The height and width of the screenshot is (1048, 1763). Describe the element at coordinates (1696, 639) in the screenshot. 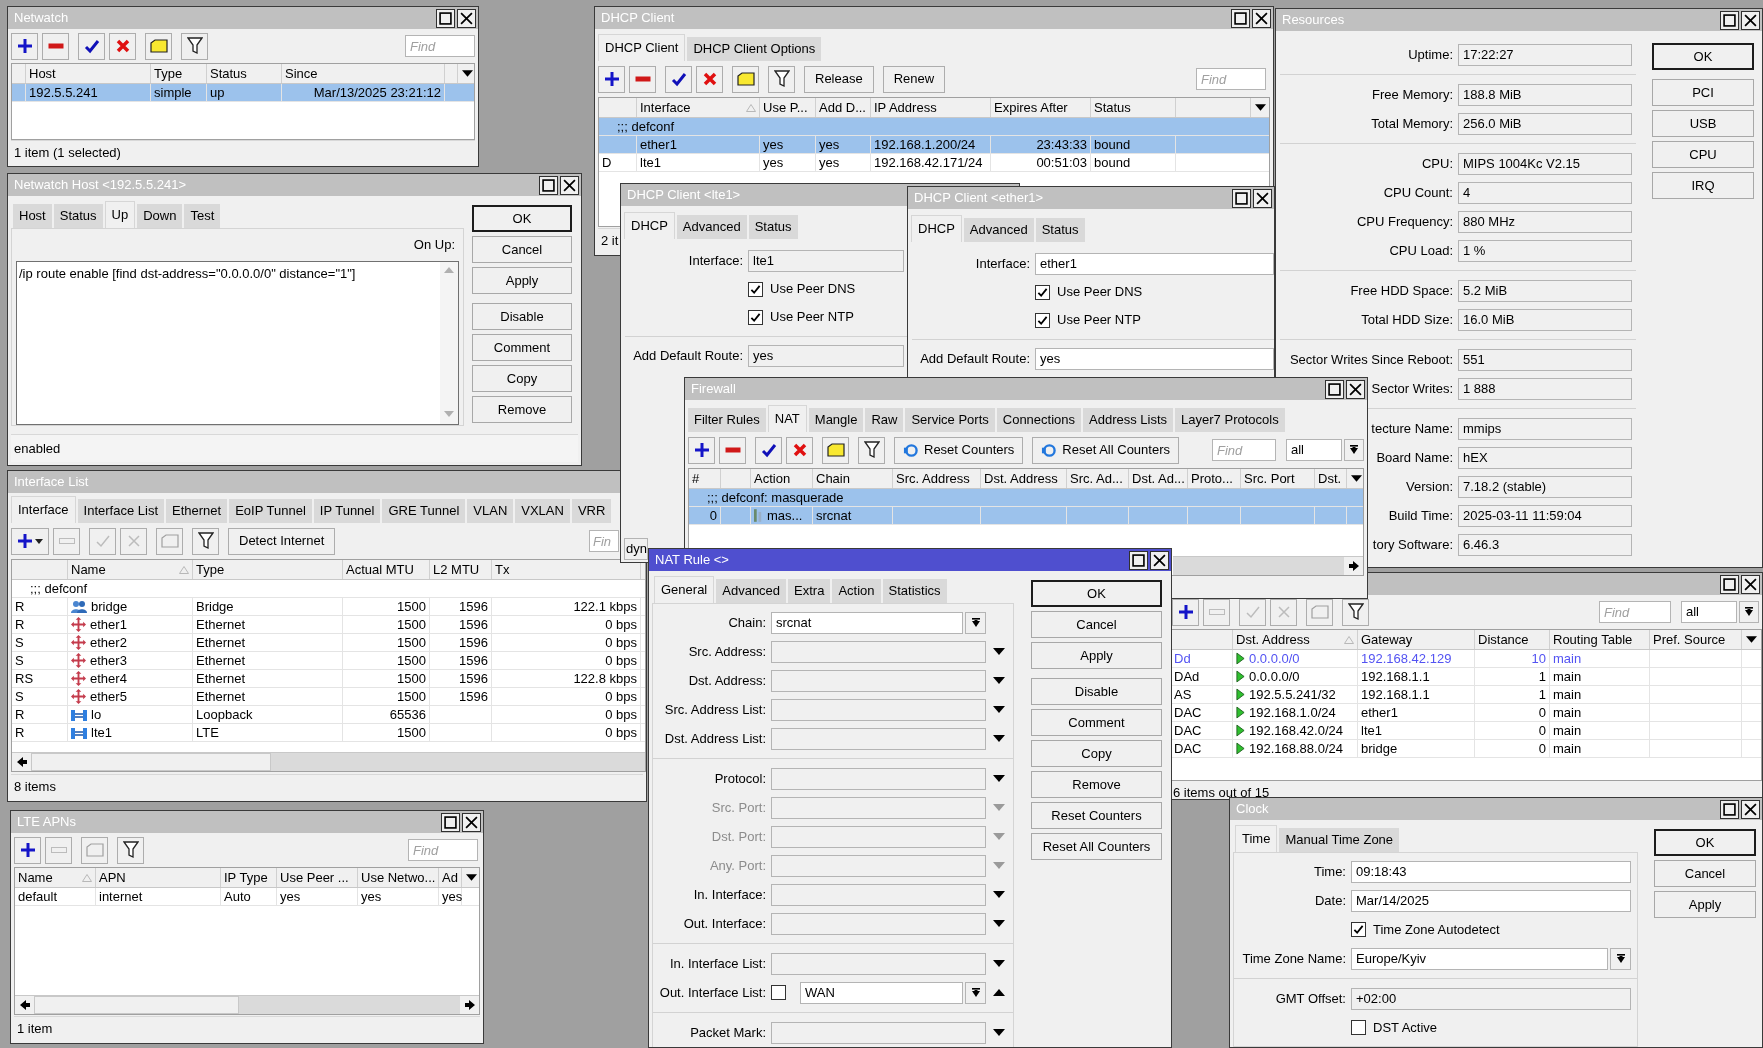

I see `column-header: Pref. Source` at that location.